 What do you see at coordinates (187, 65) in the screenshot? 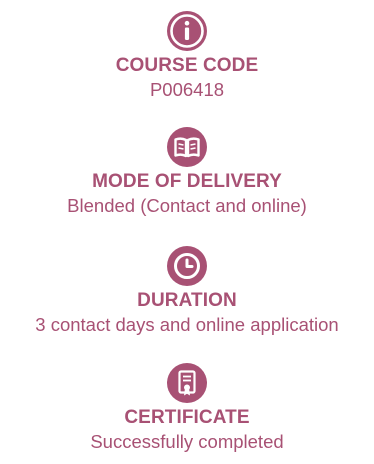
I see `course-code-label: COURSE CODE` at bounding box center [187, 65].